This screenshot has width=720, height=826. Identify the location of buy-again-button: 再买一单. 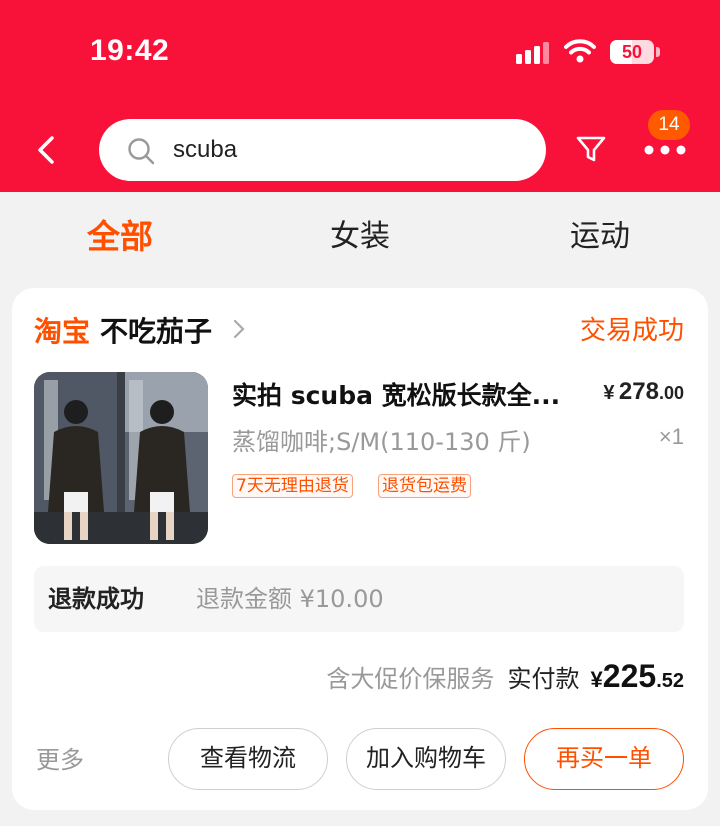
(604, 759).